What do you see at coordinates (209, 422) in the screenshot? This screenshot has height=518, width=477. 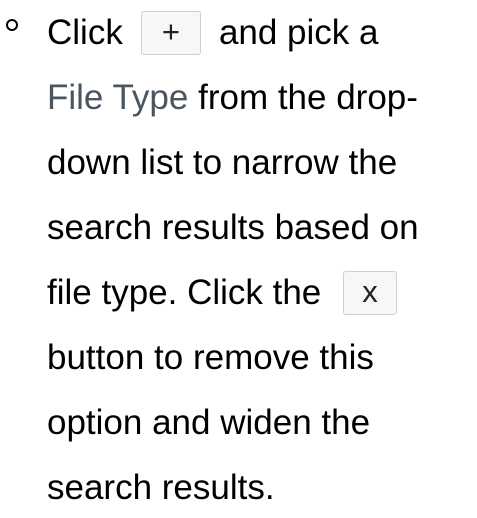 I see `line-7: option and widen the` at bounding box center [209, 422].